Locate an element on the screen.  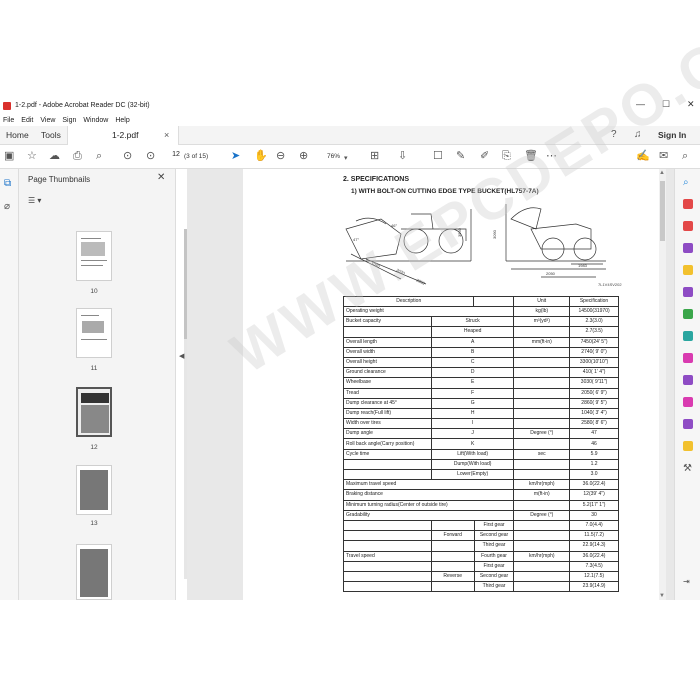
edit-pdf-icon is located at coordinates (688, 248).